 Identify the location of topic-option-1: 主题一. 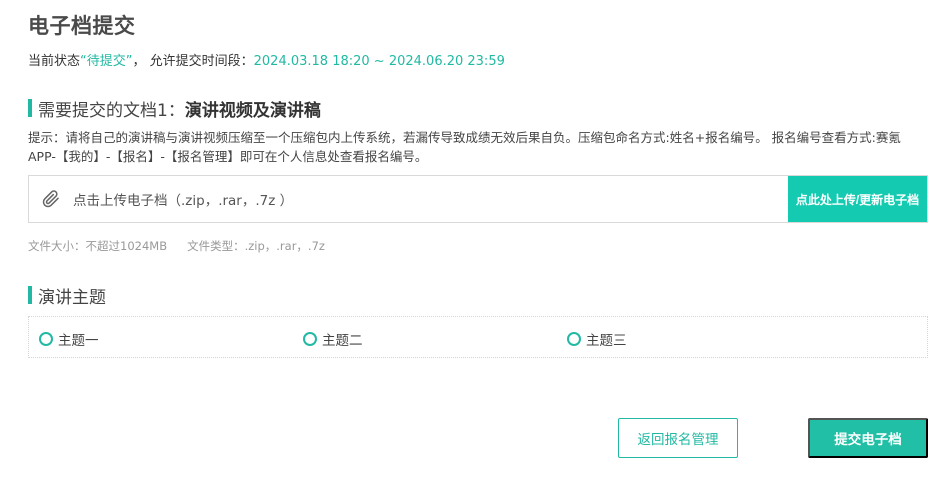
(69, 339).